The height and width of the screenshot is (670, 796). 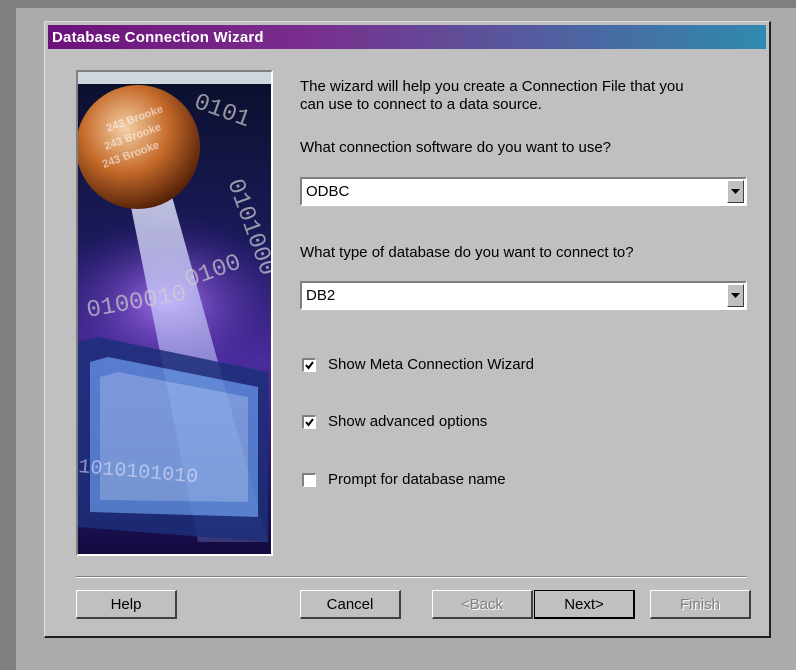 I want to click on cancel-button: Cancel, so click(x=350, y=604).